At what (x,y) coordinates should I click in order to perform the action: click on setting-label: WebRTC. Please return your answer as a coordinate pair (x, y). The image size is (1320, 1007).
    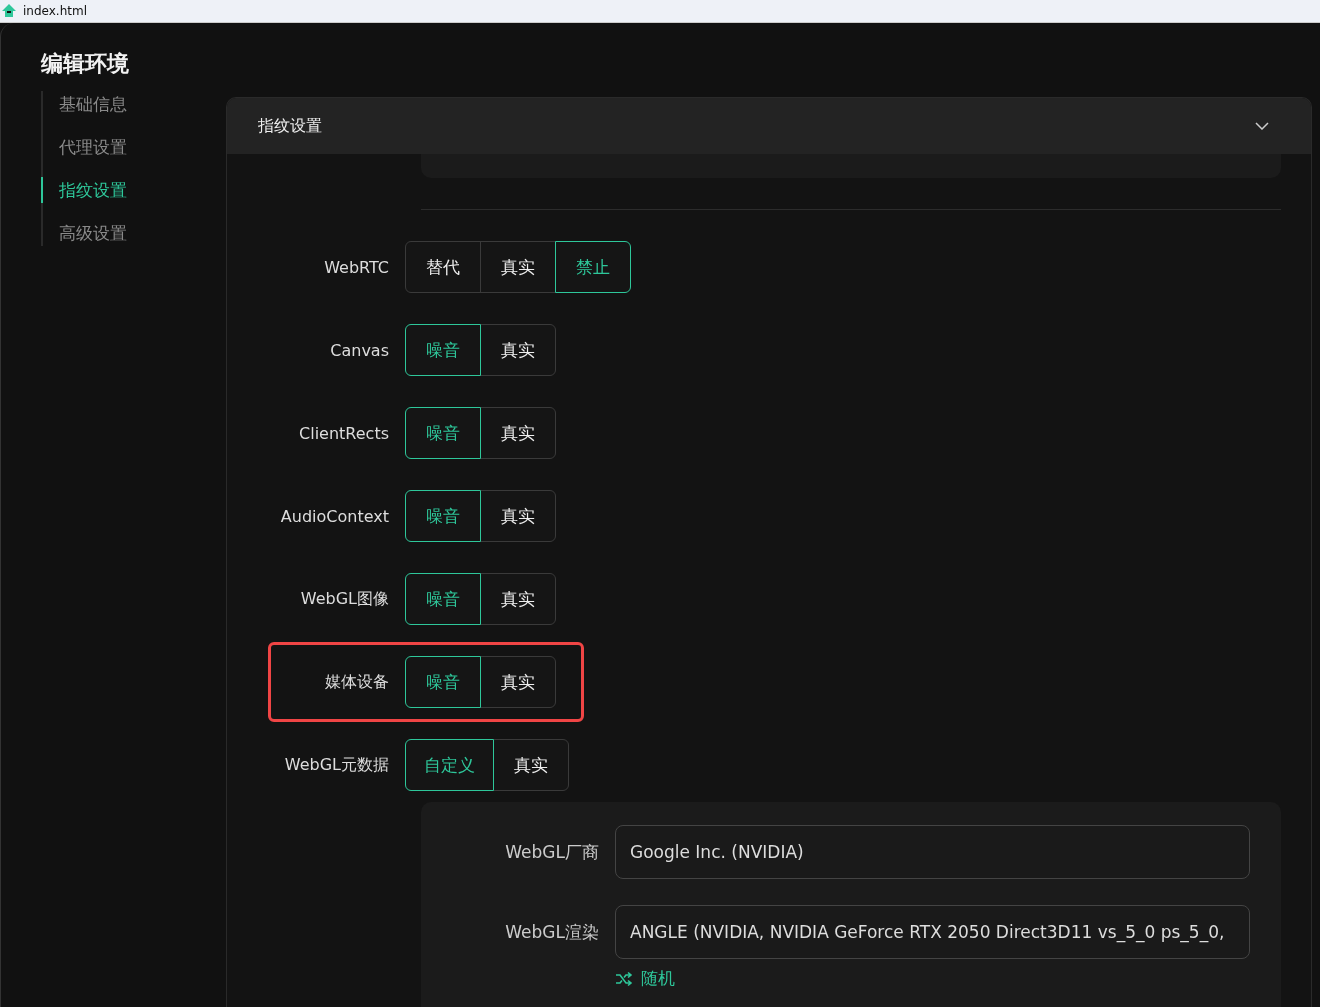
    Looking at the image, I should click on (356, 267).